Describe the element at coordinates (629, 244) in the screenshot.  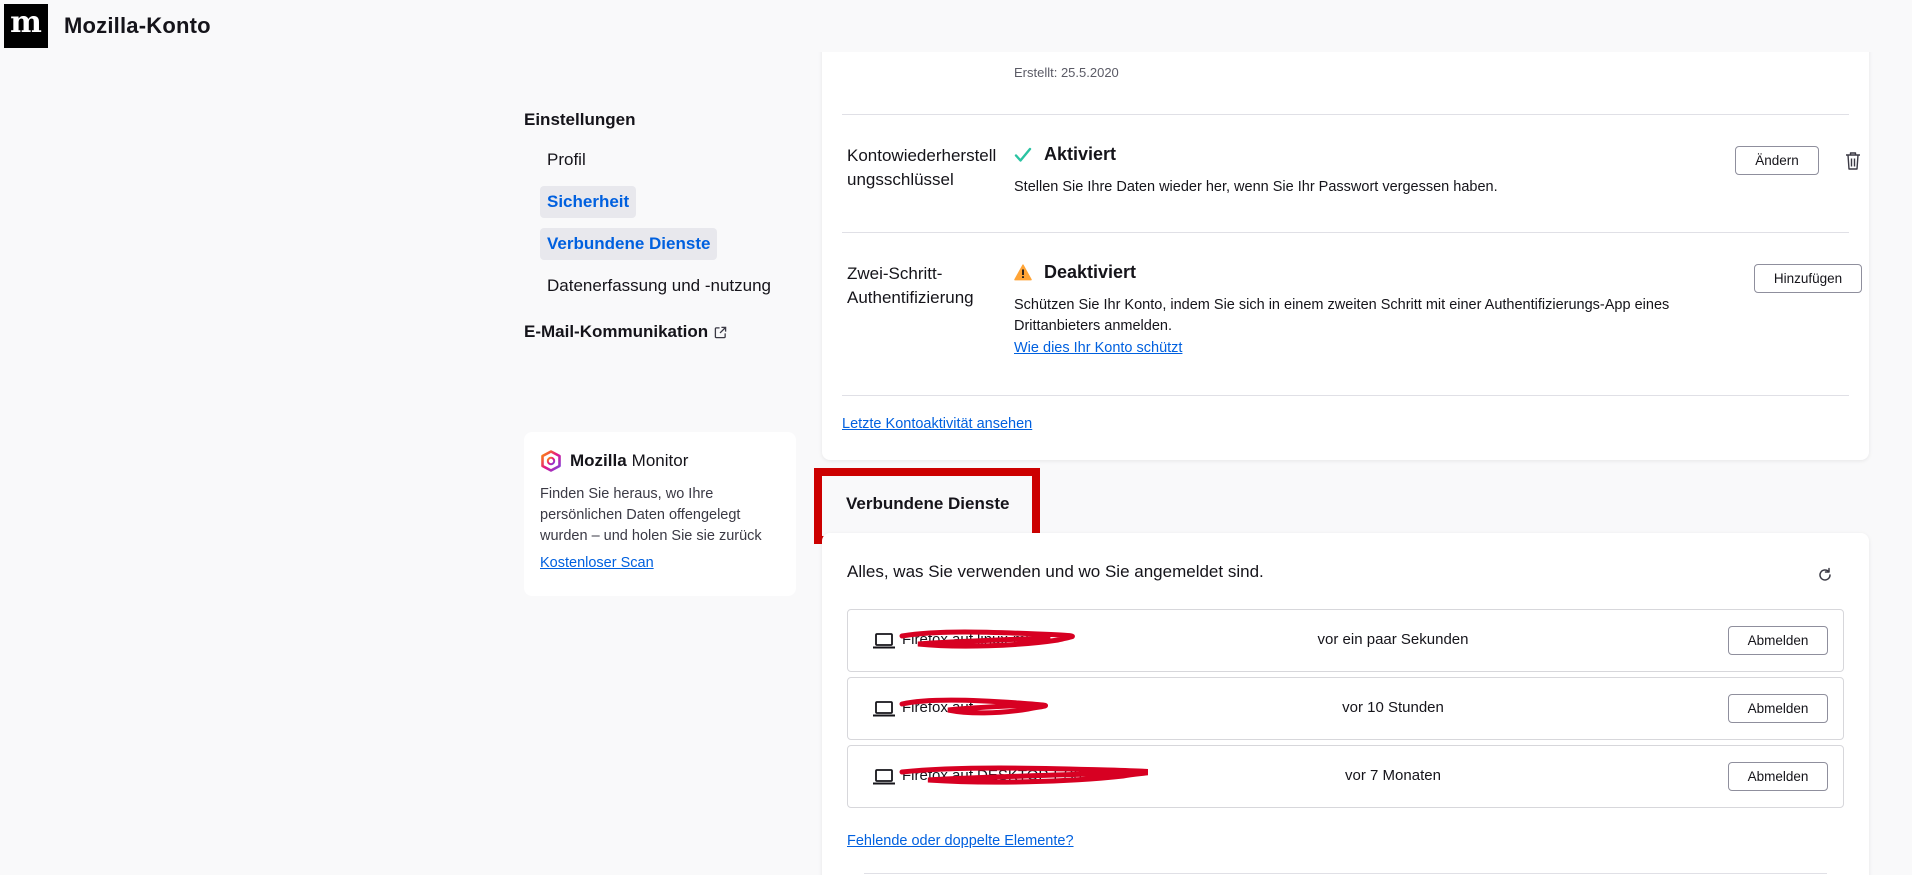
I see `nav-item-verbundene-dienste: Verbundene Dienste` at that location.